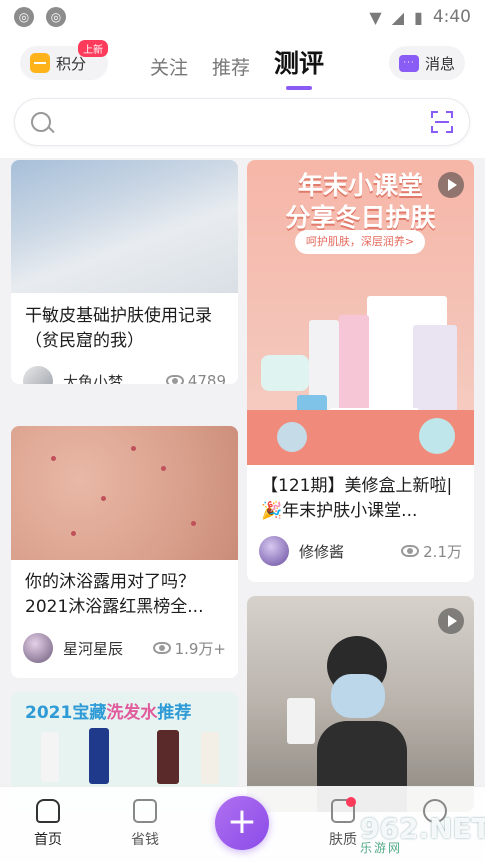 This screenshot has height=862, width=485. I want to click on wifi-icon: ▼, so click(375, 17).